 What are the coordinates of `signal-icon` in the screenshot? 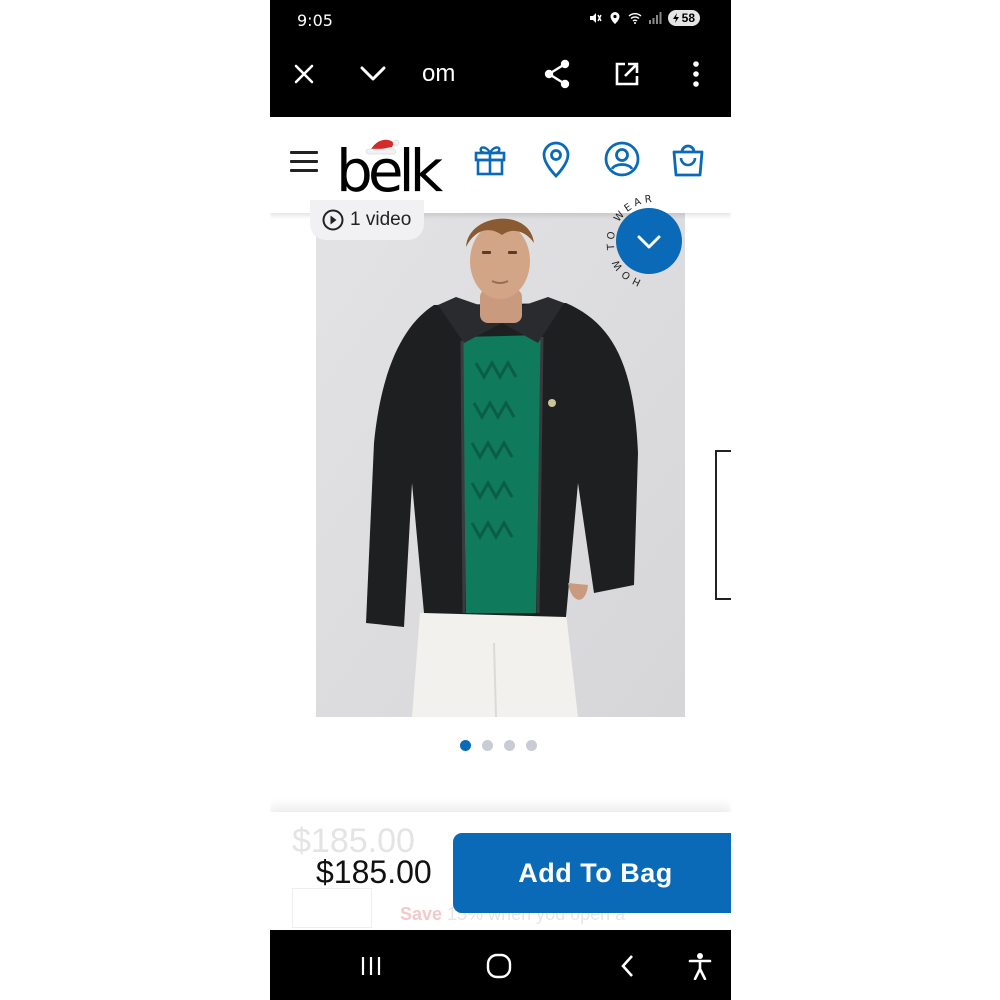 It's located at (655, 18).